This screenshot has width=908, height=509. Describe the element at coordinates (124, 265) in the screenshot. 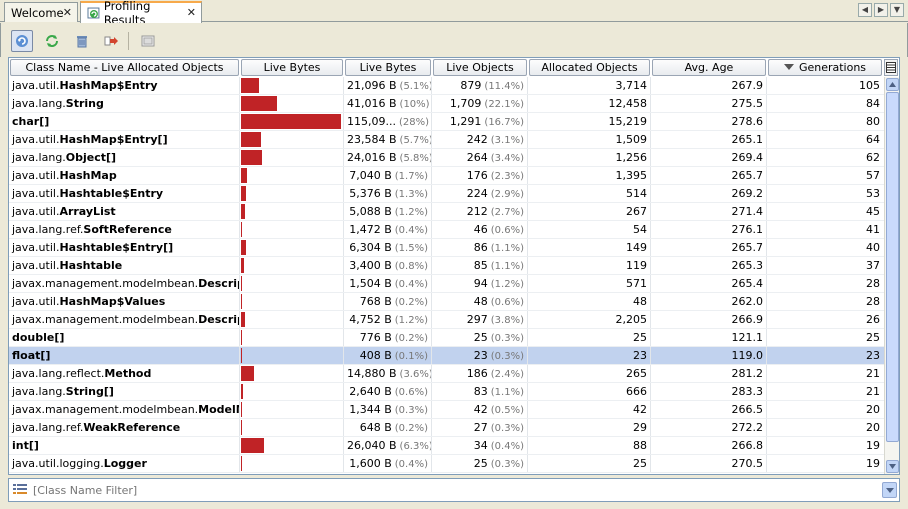

I see `class-name-cell: java.util.Hashtable` at that location.